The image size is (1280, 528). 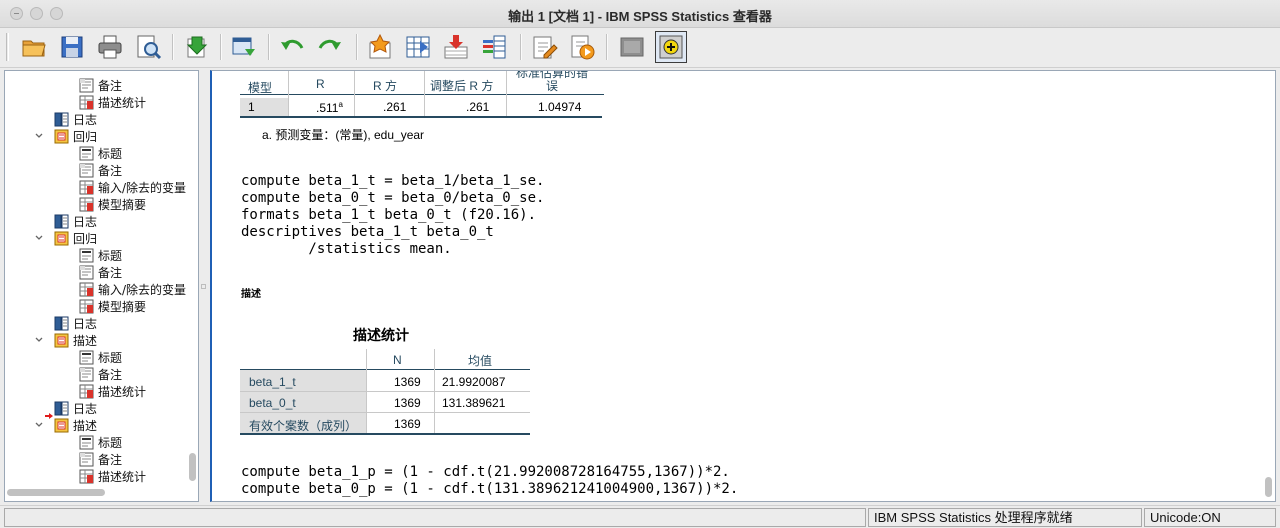 I want to click on redo-button, so click(x=330, y=47).